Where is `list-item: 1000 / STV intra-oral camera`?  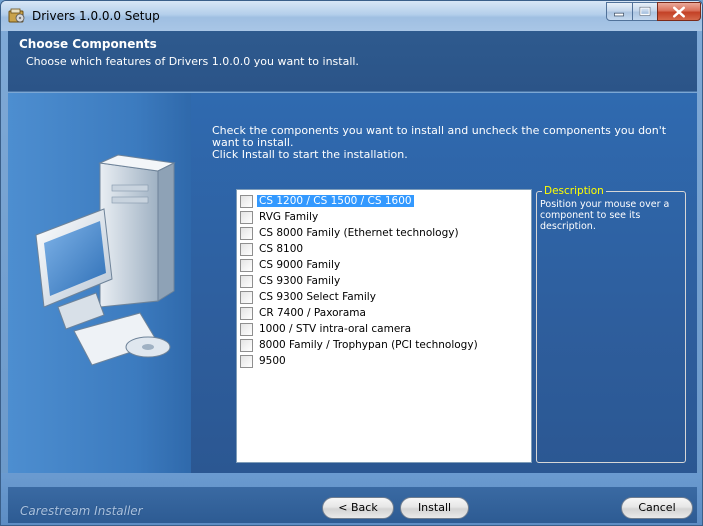
list-item: 1000 / STV intra-oral camera is located at coordinates (326, 329).